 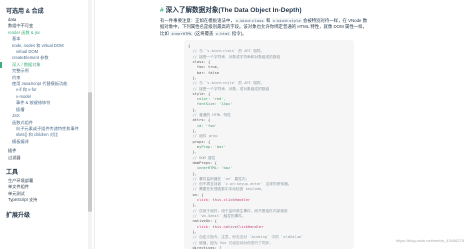 What do you see at coordinates (90, 152) in the screenshot?
I see `sidebar-scrollbar-thumb` at bounding box center [90, 152].